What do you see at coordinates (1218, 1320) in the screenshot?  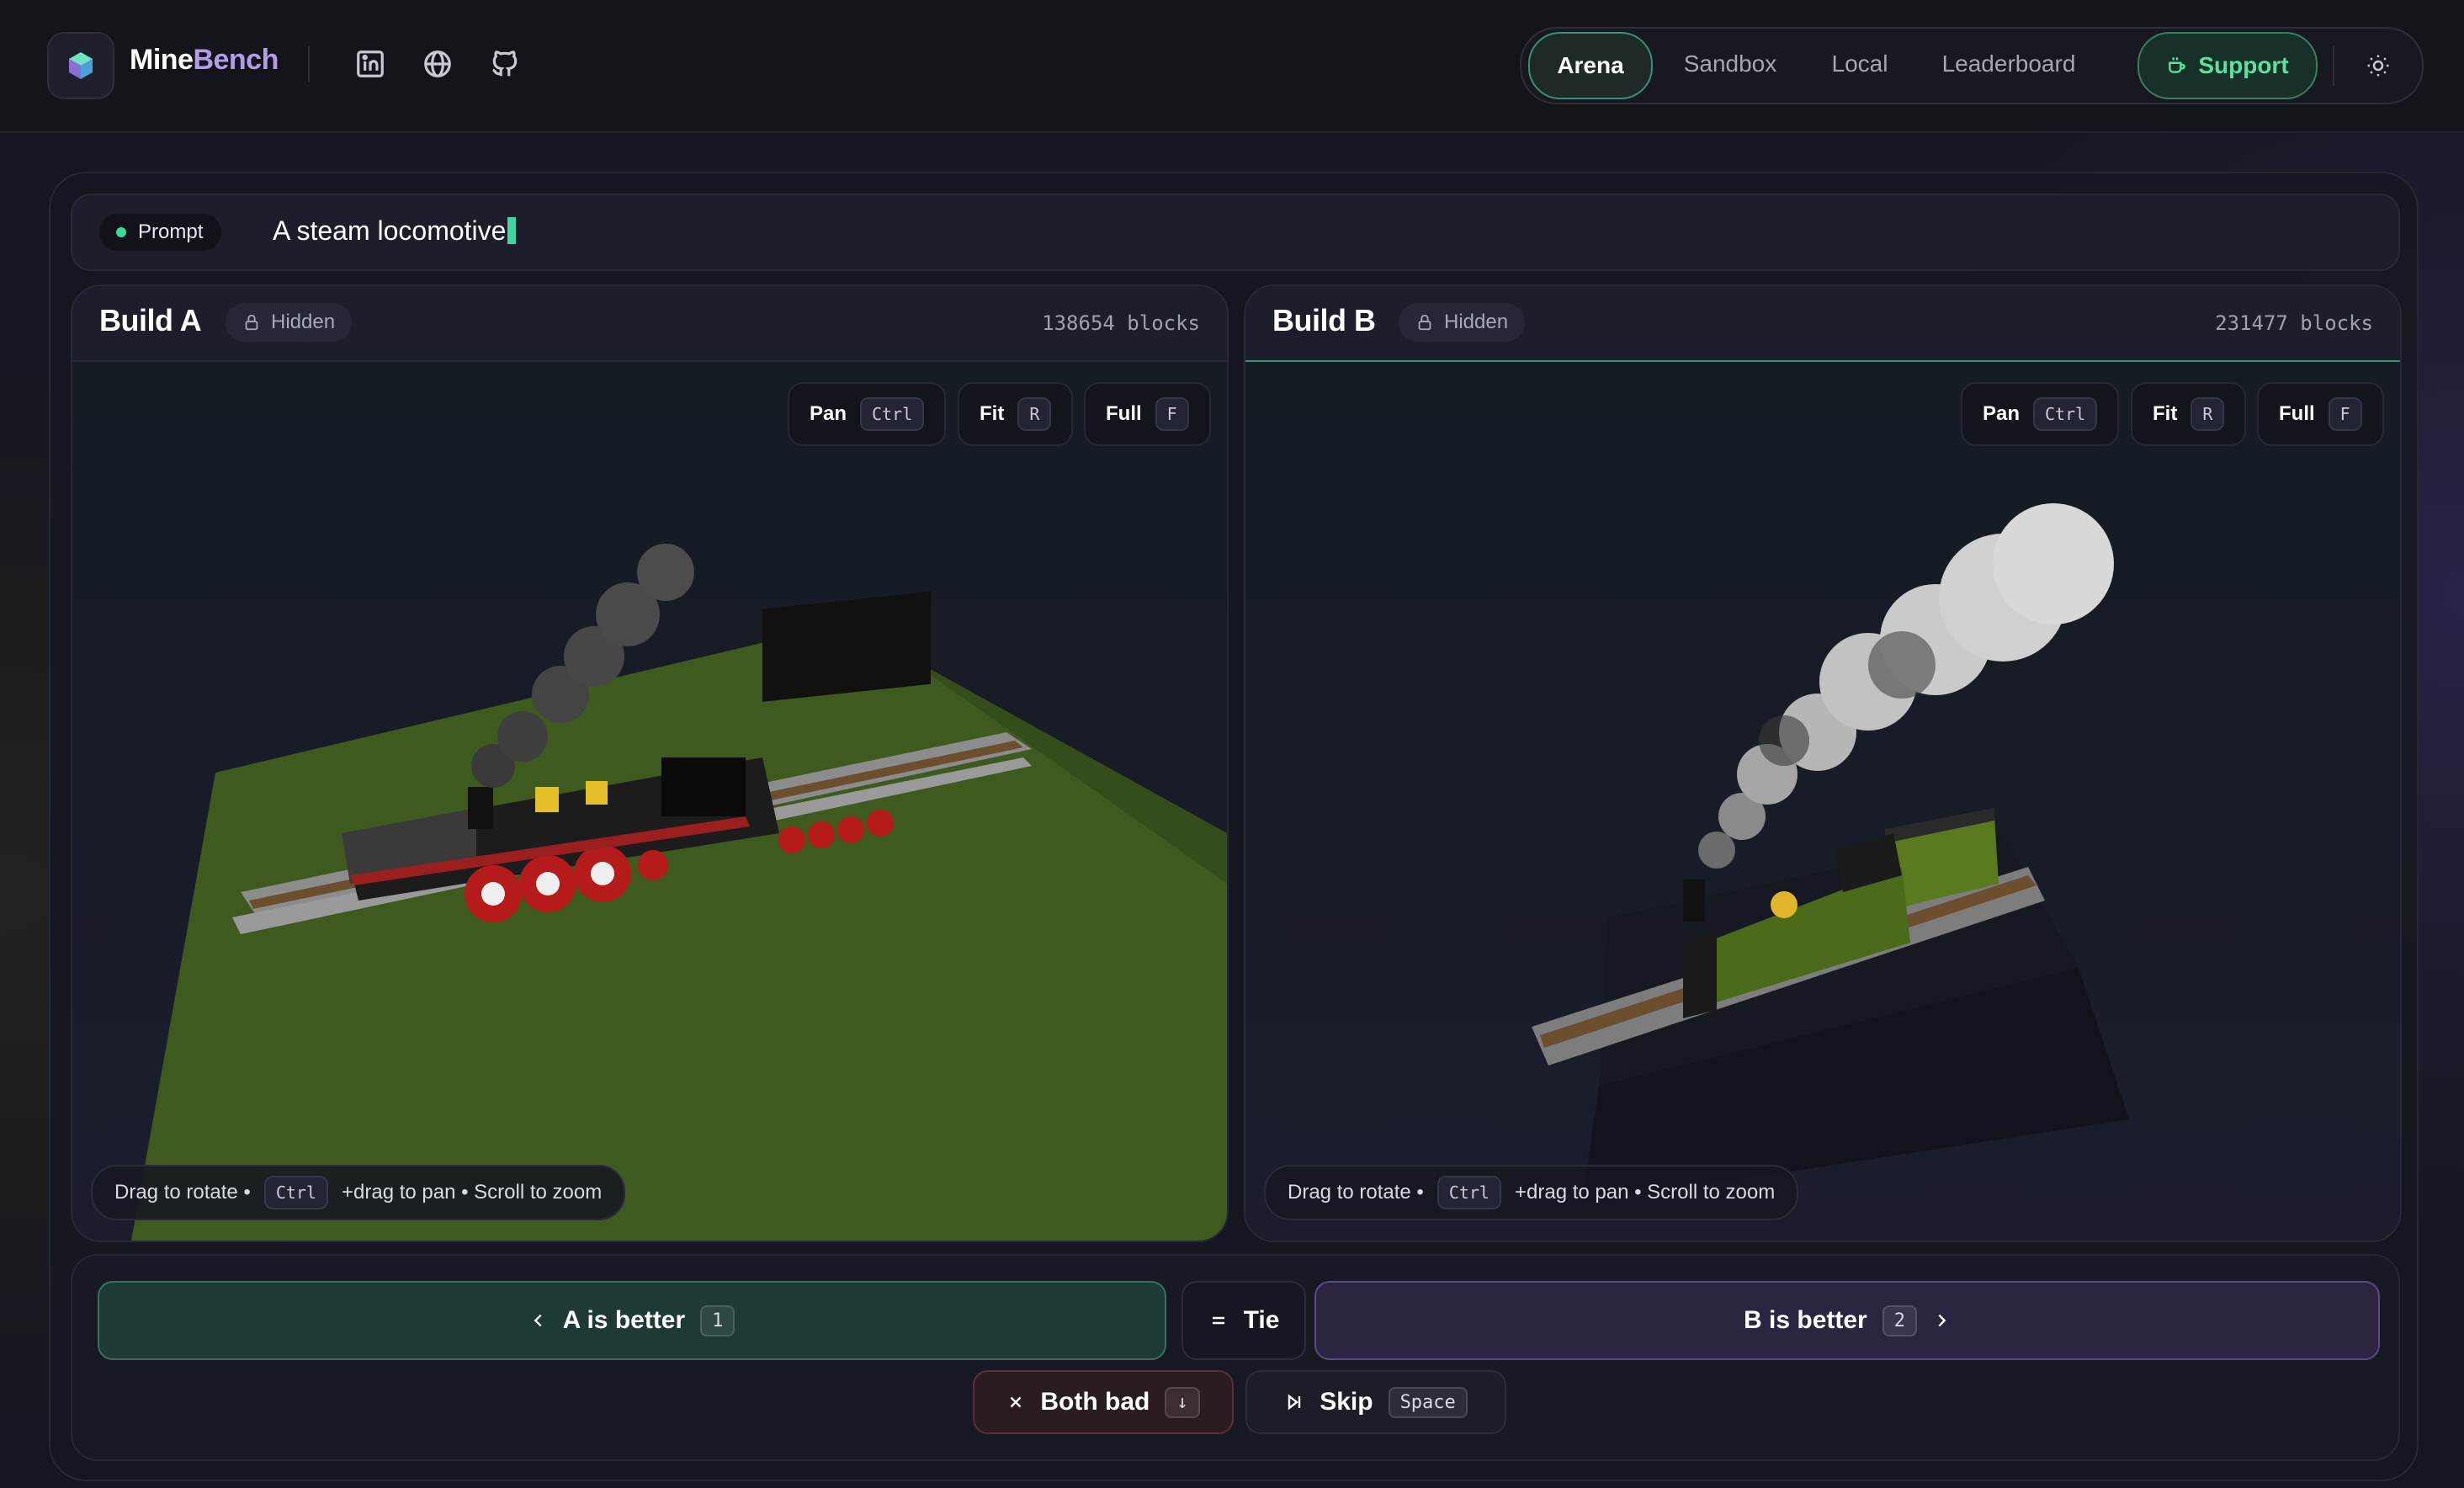 I see `equals-icon` at bounding box center [1218, 1320].